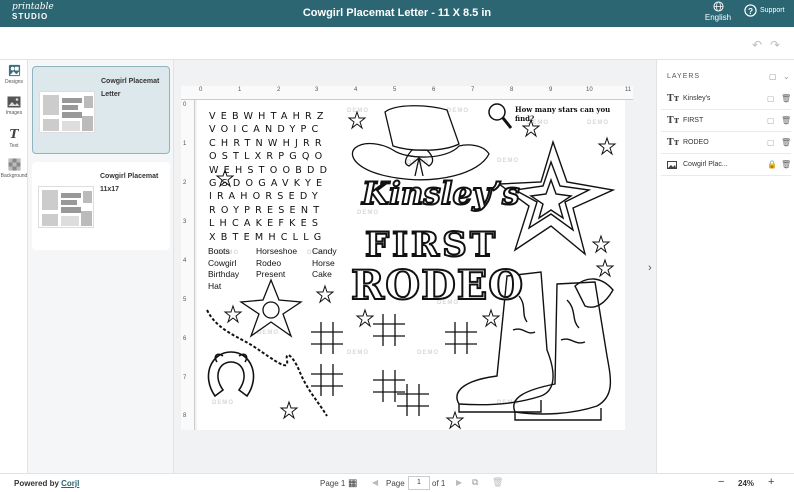 This screenshot has height=492, width=794. Describe the element at coordinates (500, 116) in the screenshot. I see `magnifier-illustration` at that location.